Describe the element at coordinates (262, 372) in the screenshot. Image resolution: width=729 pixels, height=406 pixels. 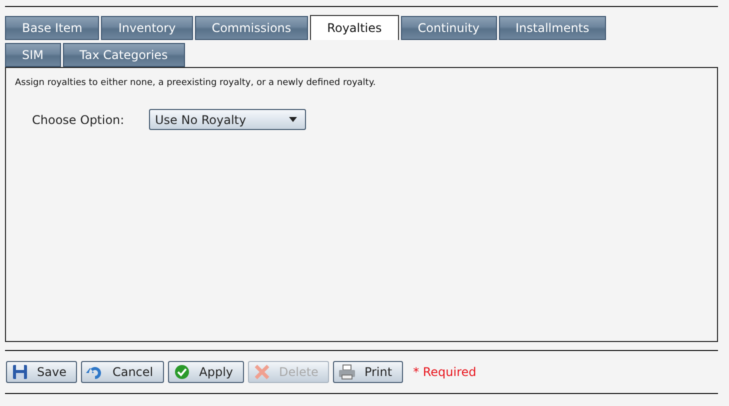
I see `cross-icon` at that location.